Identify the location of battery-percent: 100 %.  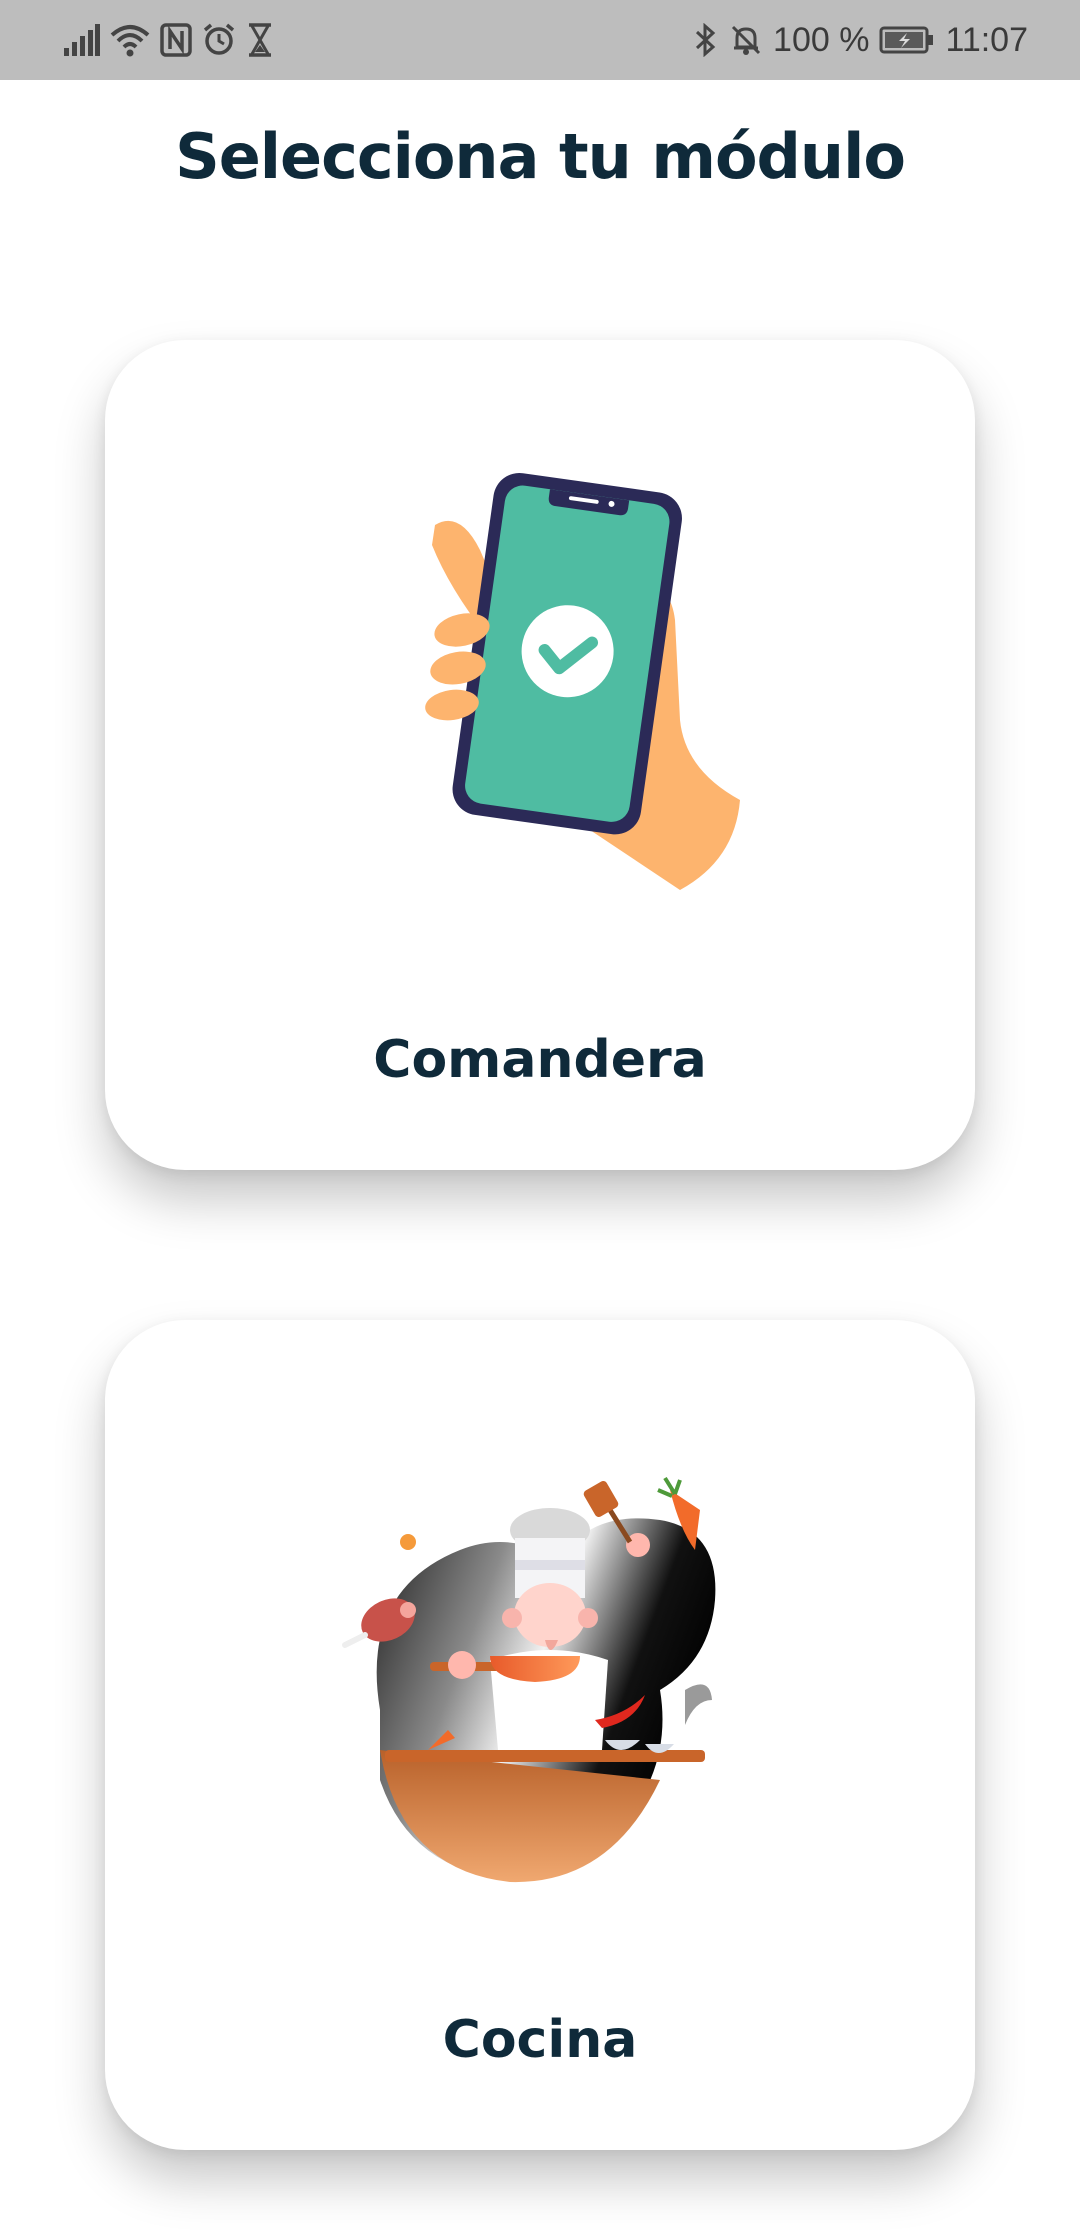
(821, 39).